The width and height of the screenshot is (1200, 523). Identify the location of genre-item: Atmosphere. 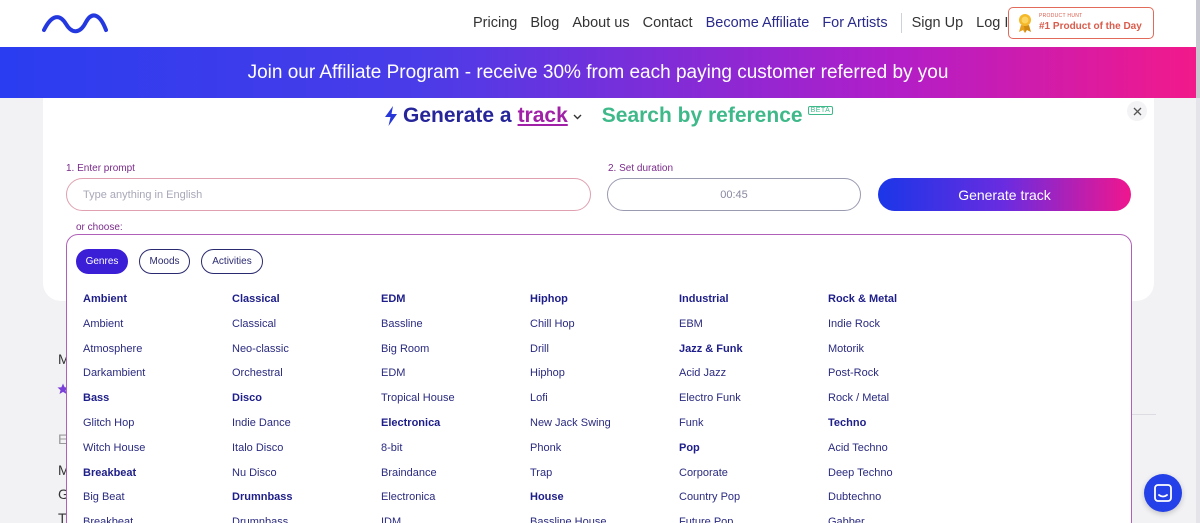
(153, 353).